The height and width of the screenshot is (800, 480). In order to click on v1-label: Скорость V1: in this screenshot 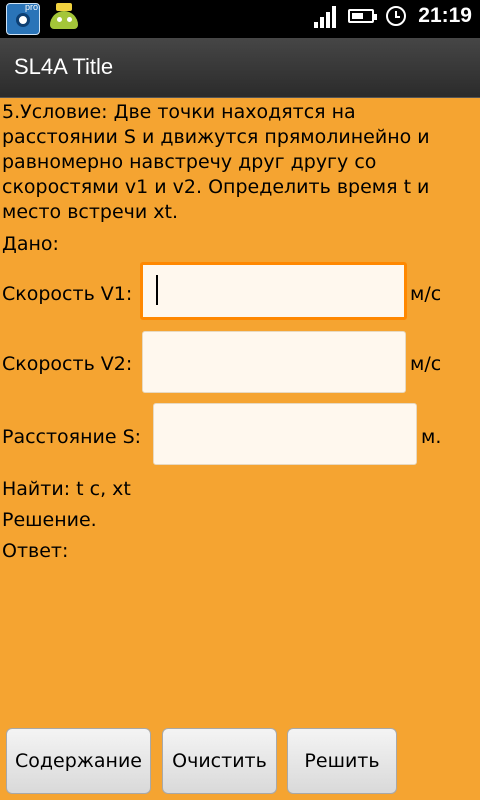, I will do `click(67, 294)`.